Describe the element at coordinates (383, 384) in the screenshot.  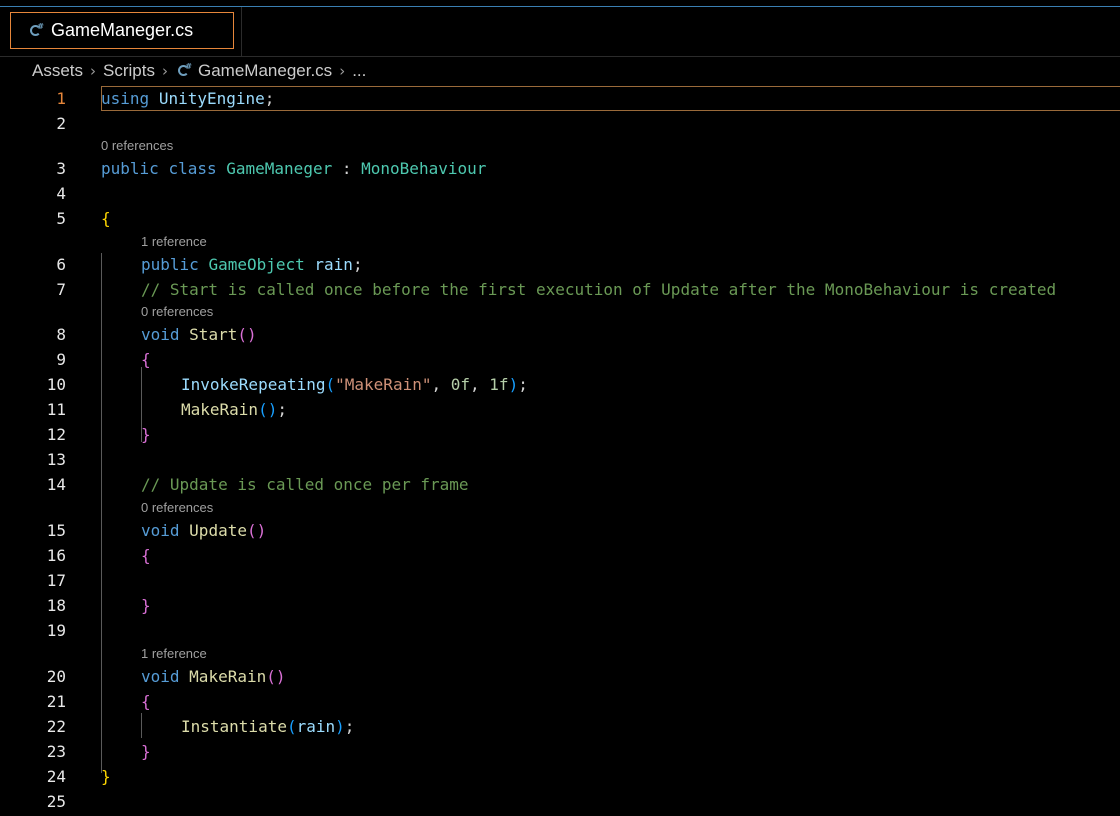
I see `string-literal: "MakeRain"` at that location.